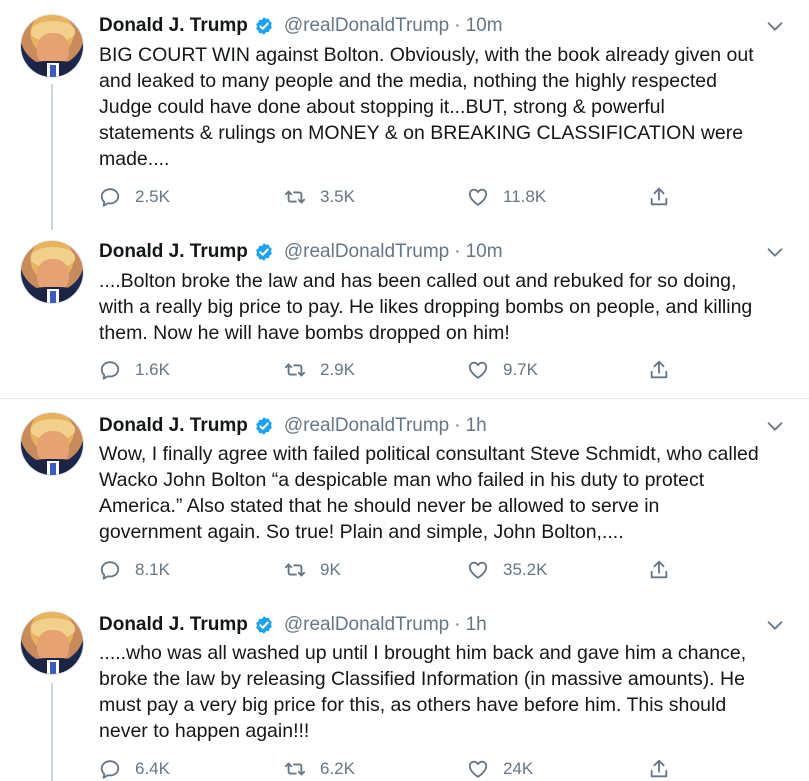 Image resolution: width=809 pixels, height=781 pixels. Describe the element at coordinates (518, 768) in the screenshot. I see `like-count: 24K` at that location.